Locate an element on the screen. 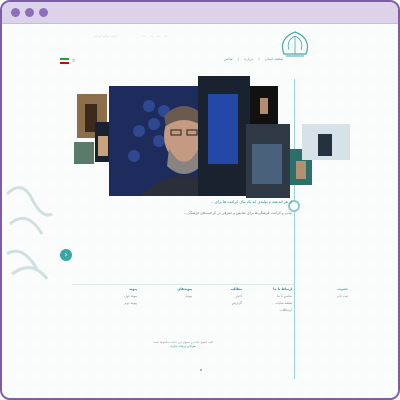  footer-link: پیوند اول is located at coordinates (107, 296).